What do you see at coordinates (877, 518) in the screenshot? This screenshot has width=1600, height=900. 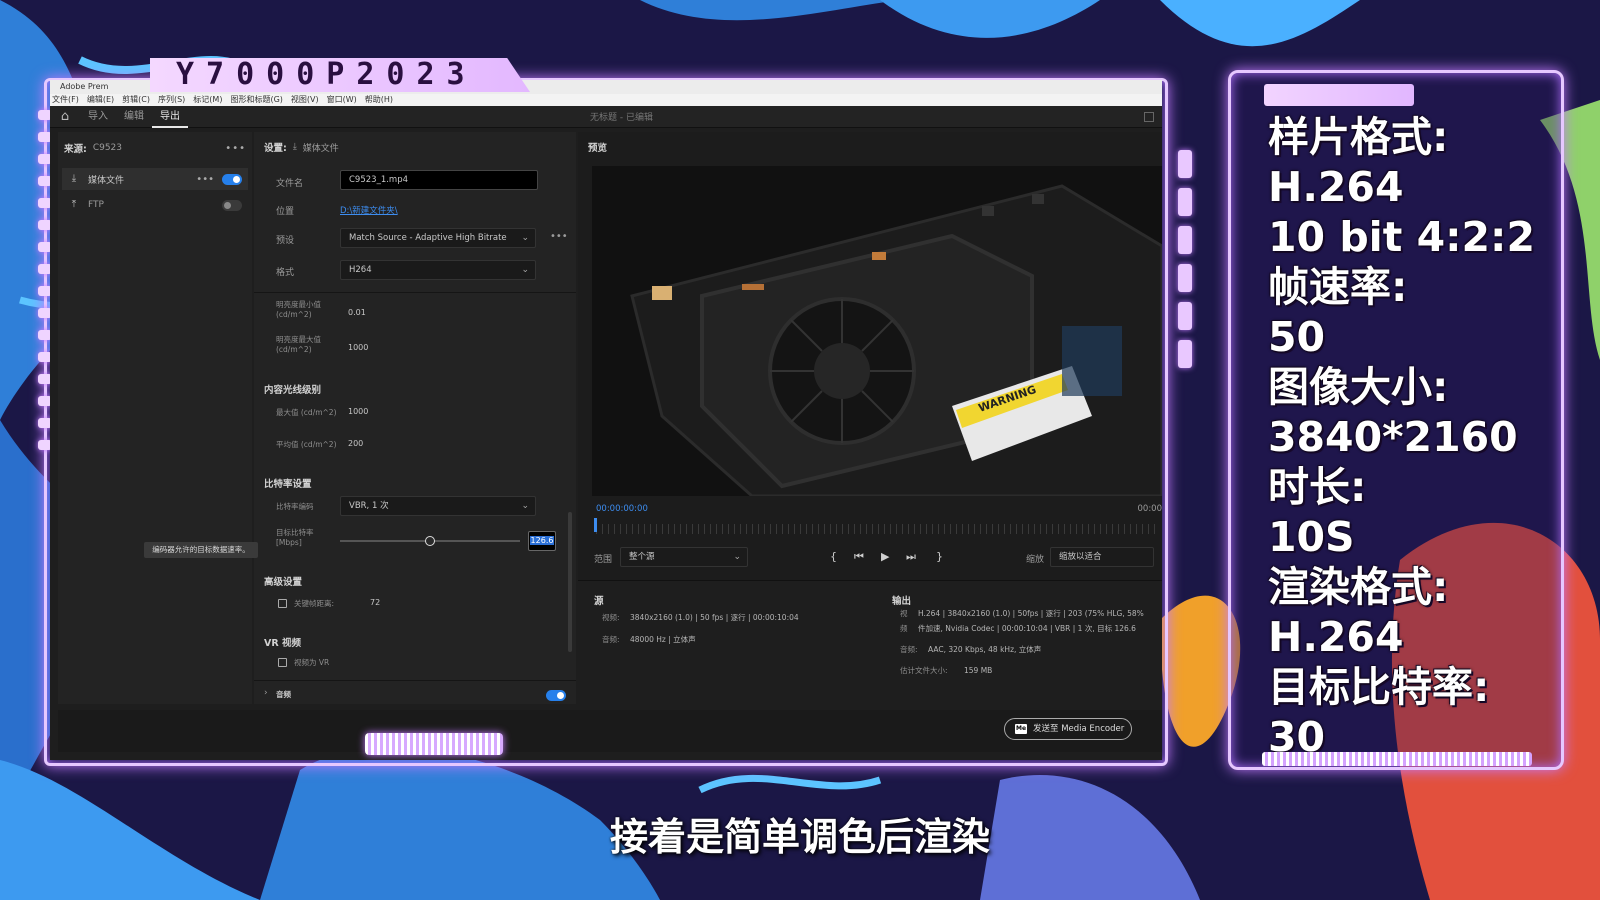 I see `timeline-bar: 00:00:00:00 00:00` at bounding box center [877, 518].